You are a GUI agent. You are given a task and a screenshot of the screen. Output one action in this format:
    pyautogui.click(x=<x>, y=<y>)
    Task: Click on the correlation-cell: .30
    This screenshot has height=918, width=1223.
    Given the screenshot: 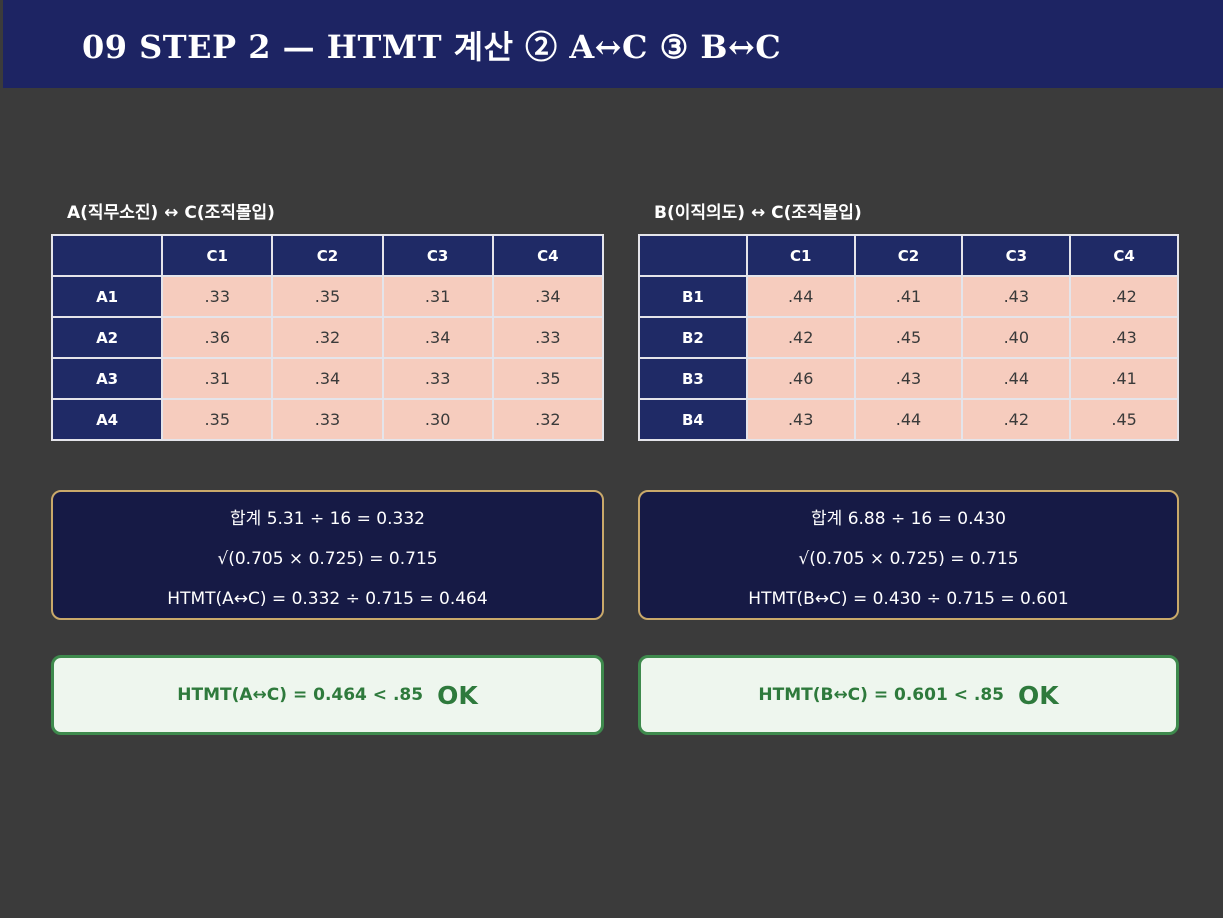 What is the action you would take?
    pyautogui.click(x=437, y=419)
    